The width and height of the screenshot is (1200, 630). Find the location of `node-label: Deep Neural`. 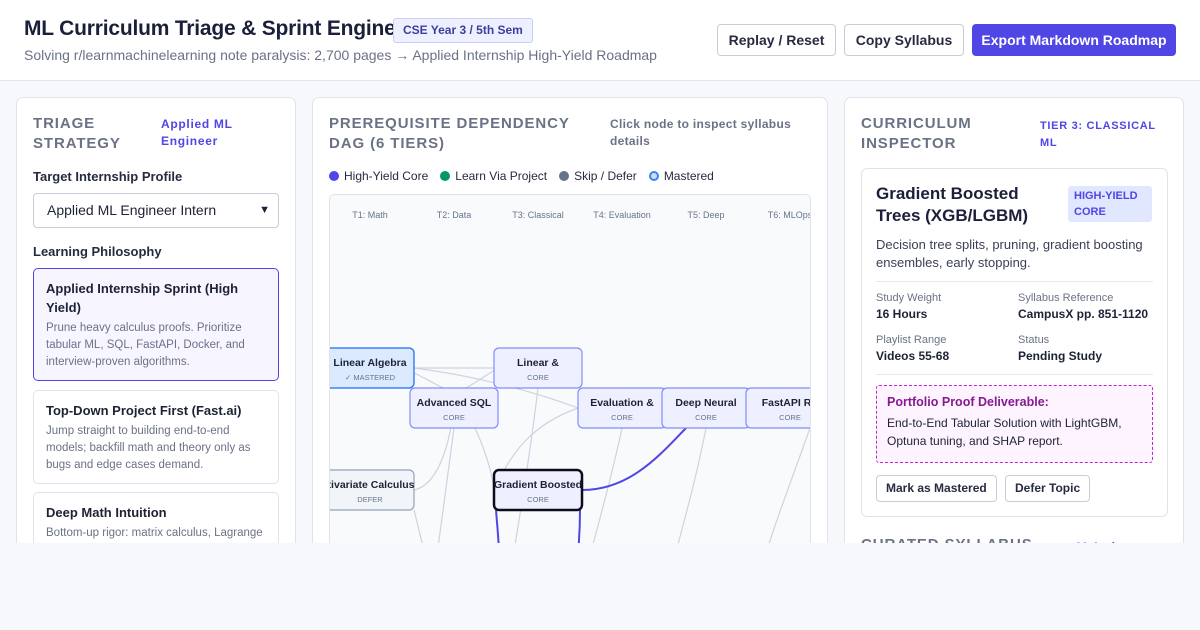

node-label: Deep Neural is located at coordinates (705, 403).